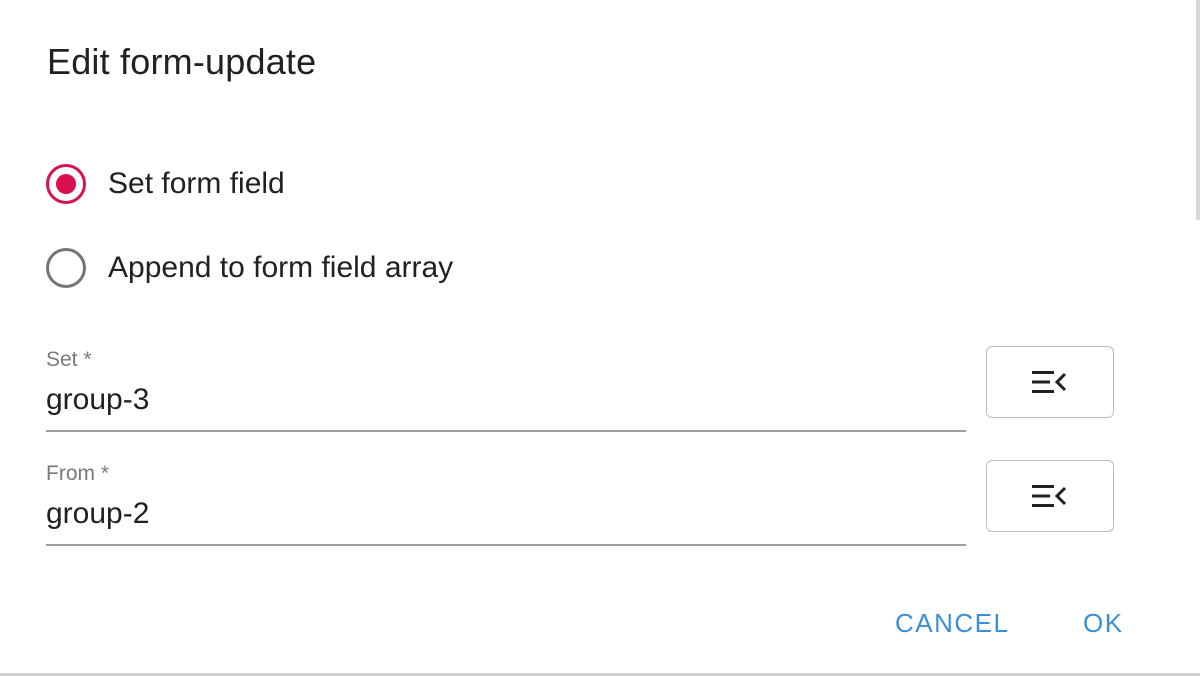 This screenshot has width=1200, height=676. Describe the element at coordinates (1103, 623) in the screenshot. I see `ok-button: OK` at that location.